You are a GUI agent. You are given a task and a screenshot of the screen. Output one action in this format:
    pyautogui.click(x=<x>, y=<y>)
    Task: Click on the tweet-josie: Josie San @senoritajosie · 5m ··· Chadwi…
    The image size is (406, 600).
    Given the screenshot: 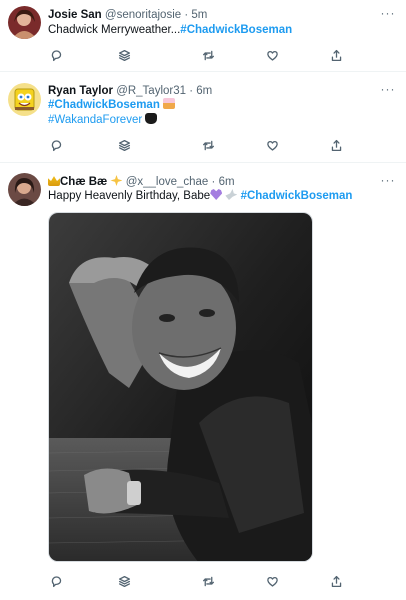 What is the action you would take?
    pyautogui.click(x=203, y=36)
    